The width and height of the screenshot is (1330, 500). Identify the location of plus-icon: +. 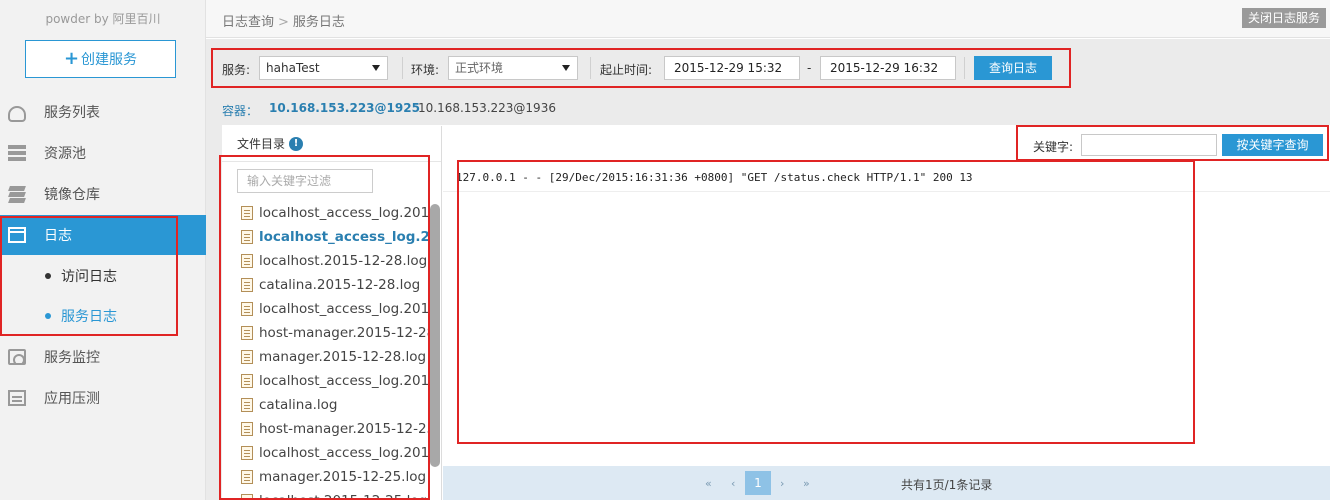
(71, 58).